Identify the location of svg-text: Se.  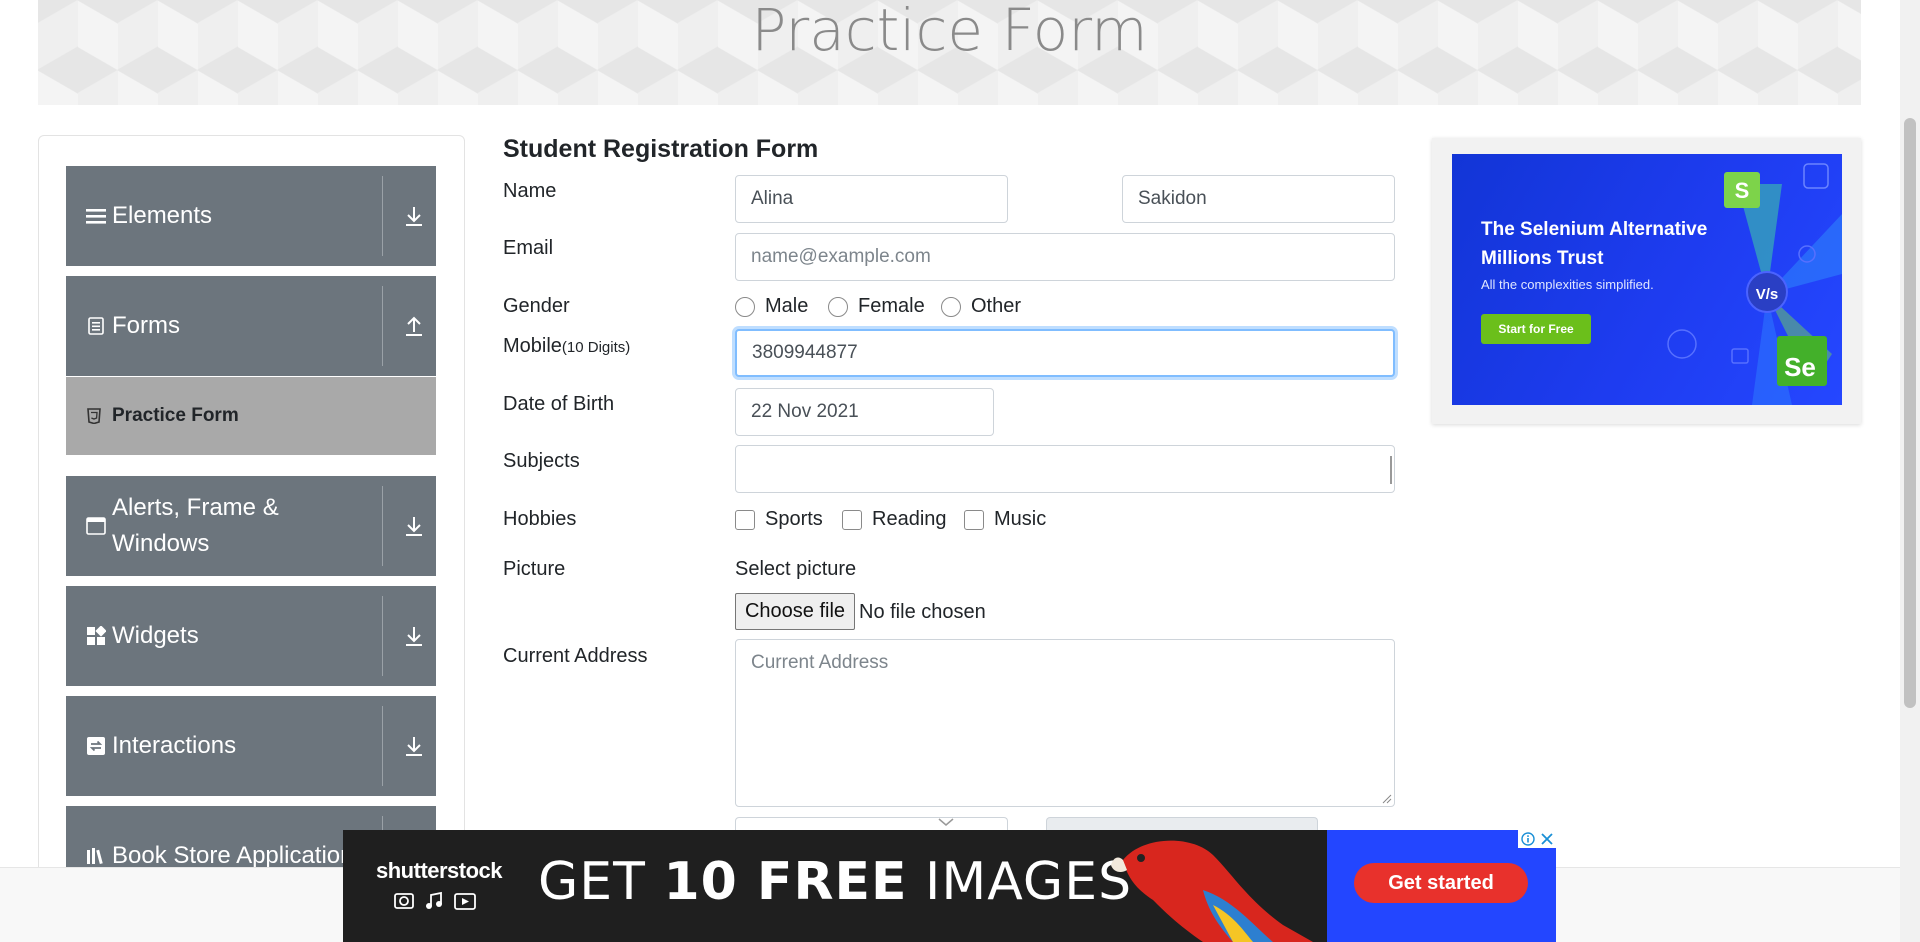
(1800, 367).